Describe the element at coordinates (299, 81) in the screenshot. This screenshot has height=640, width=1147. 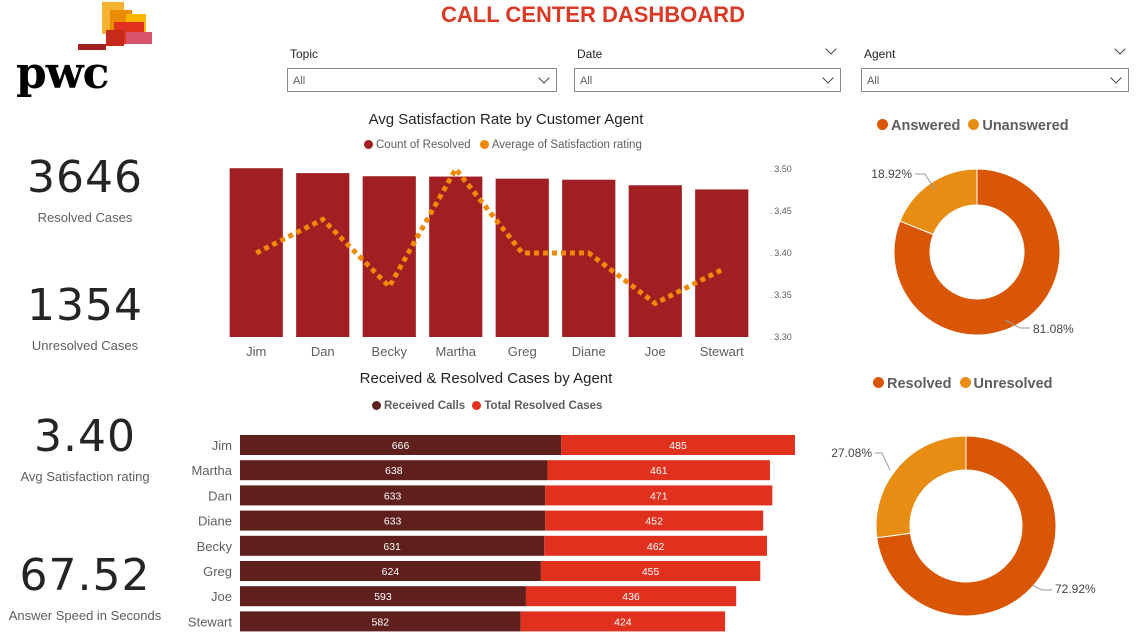
I see `topic-filter-value: All` at that location.